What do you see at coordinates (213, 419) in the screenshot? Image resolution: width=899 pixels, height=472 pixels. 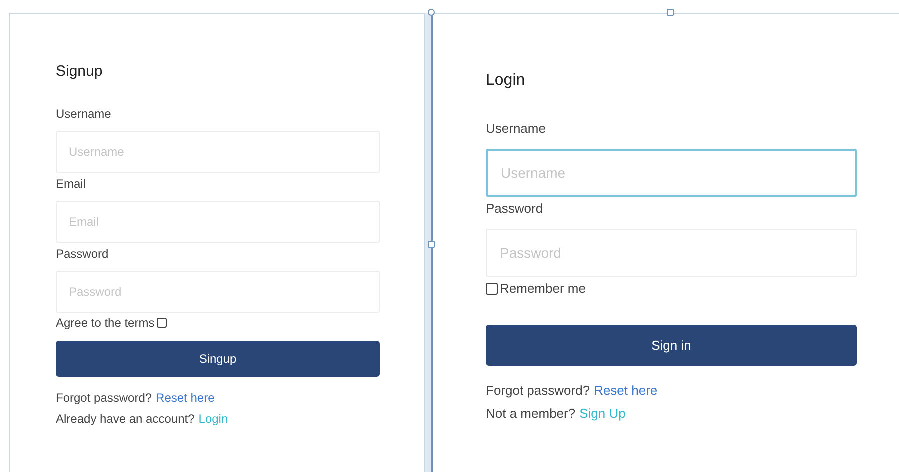 I see `text-link: Login` at bounding box center [213, 419].